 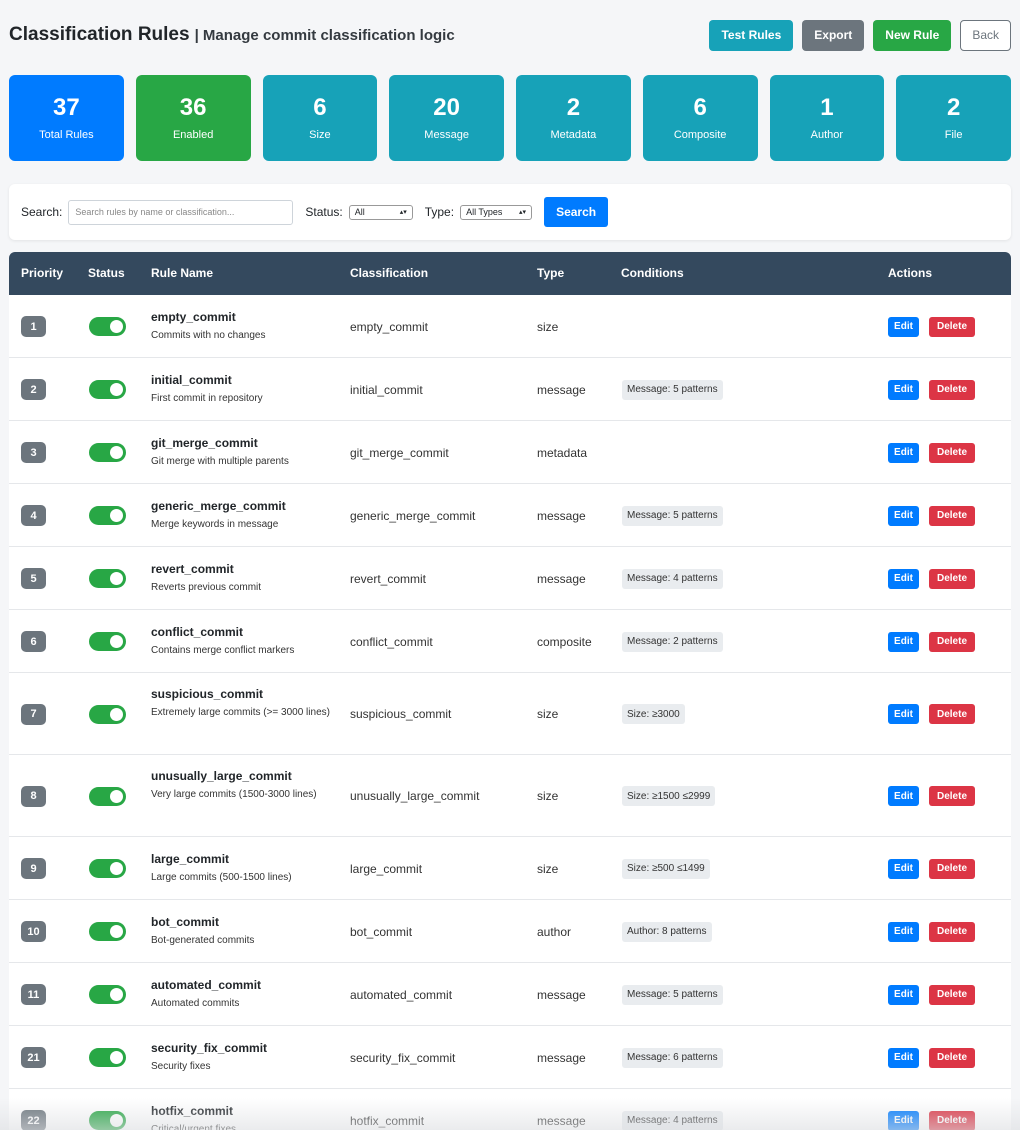 What do you see at coordinates (386, 389) in the screenshot?
I see `classification-cell: initial_commit` at bounding box center [386, 389].